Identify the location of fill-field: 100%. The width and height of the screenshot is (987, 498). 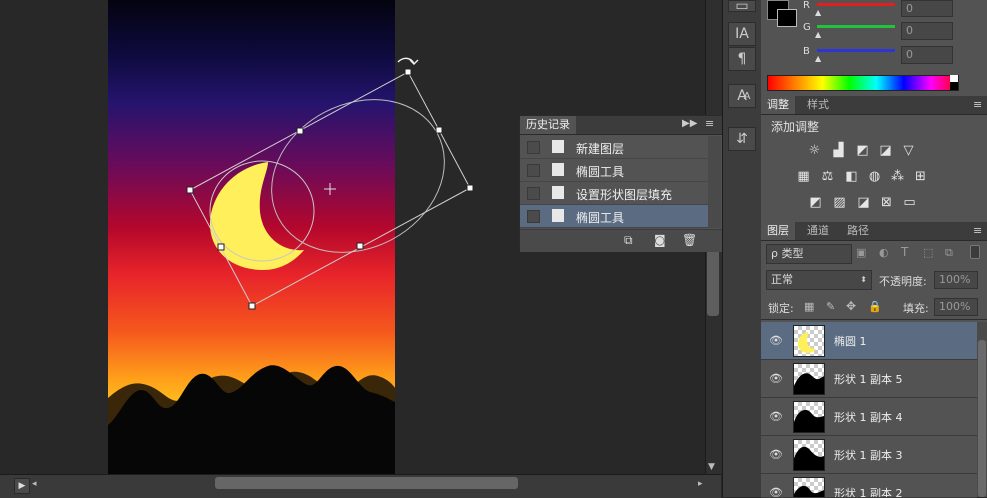
(956, 307).